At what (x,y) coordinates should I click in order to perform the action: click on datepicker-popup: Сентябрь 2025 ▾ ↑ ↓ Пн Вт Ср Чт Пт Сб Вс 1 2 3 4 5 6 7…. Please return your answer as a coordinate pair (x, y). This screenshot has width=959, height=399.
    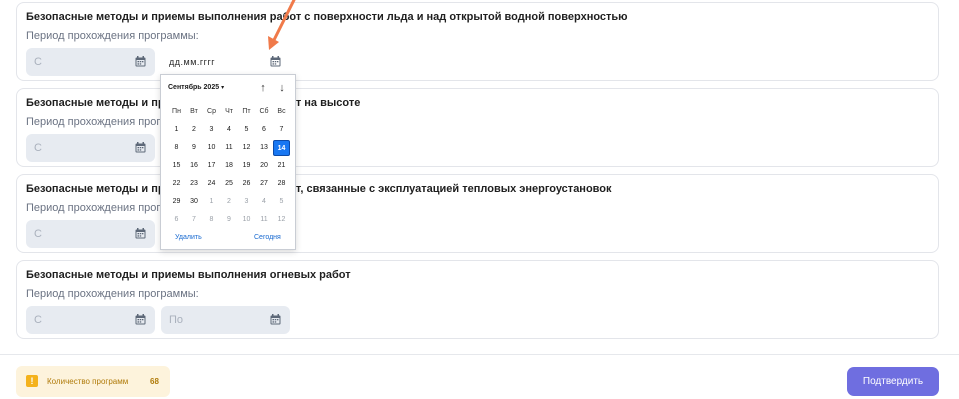
    Looking at the image, I should click on (228, 162).